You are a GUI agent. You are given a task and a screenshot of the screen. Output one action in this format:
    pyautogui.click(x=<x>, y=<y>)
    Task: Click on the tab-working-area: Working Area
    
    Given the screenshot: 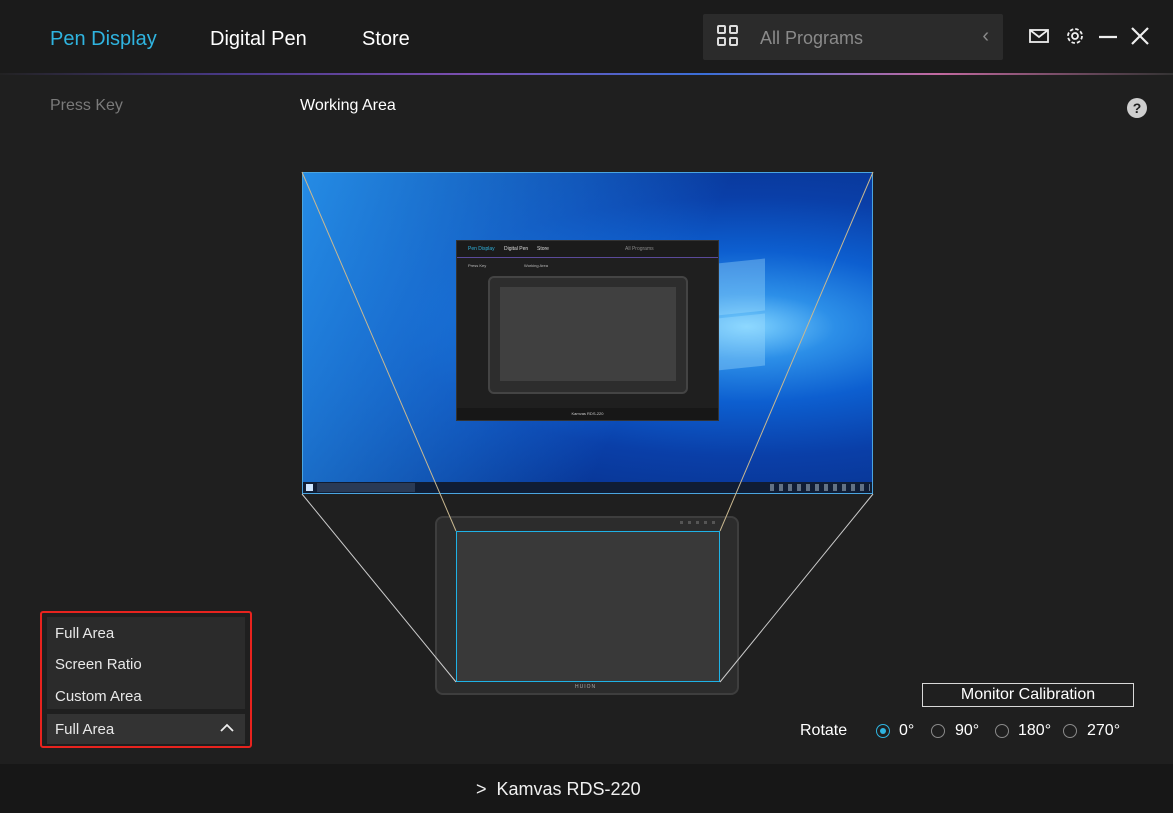 What is the action you would take?
    pyautogui.click(x=348, y=106)
    